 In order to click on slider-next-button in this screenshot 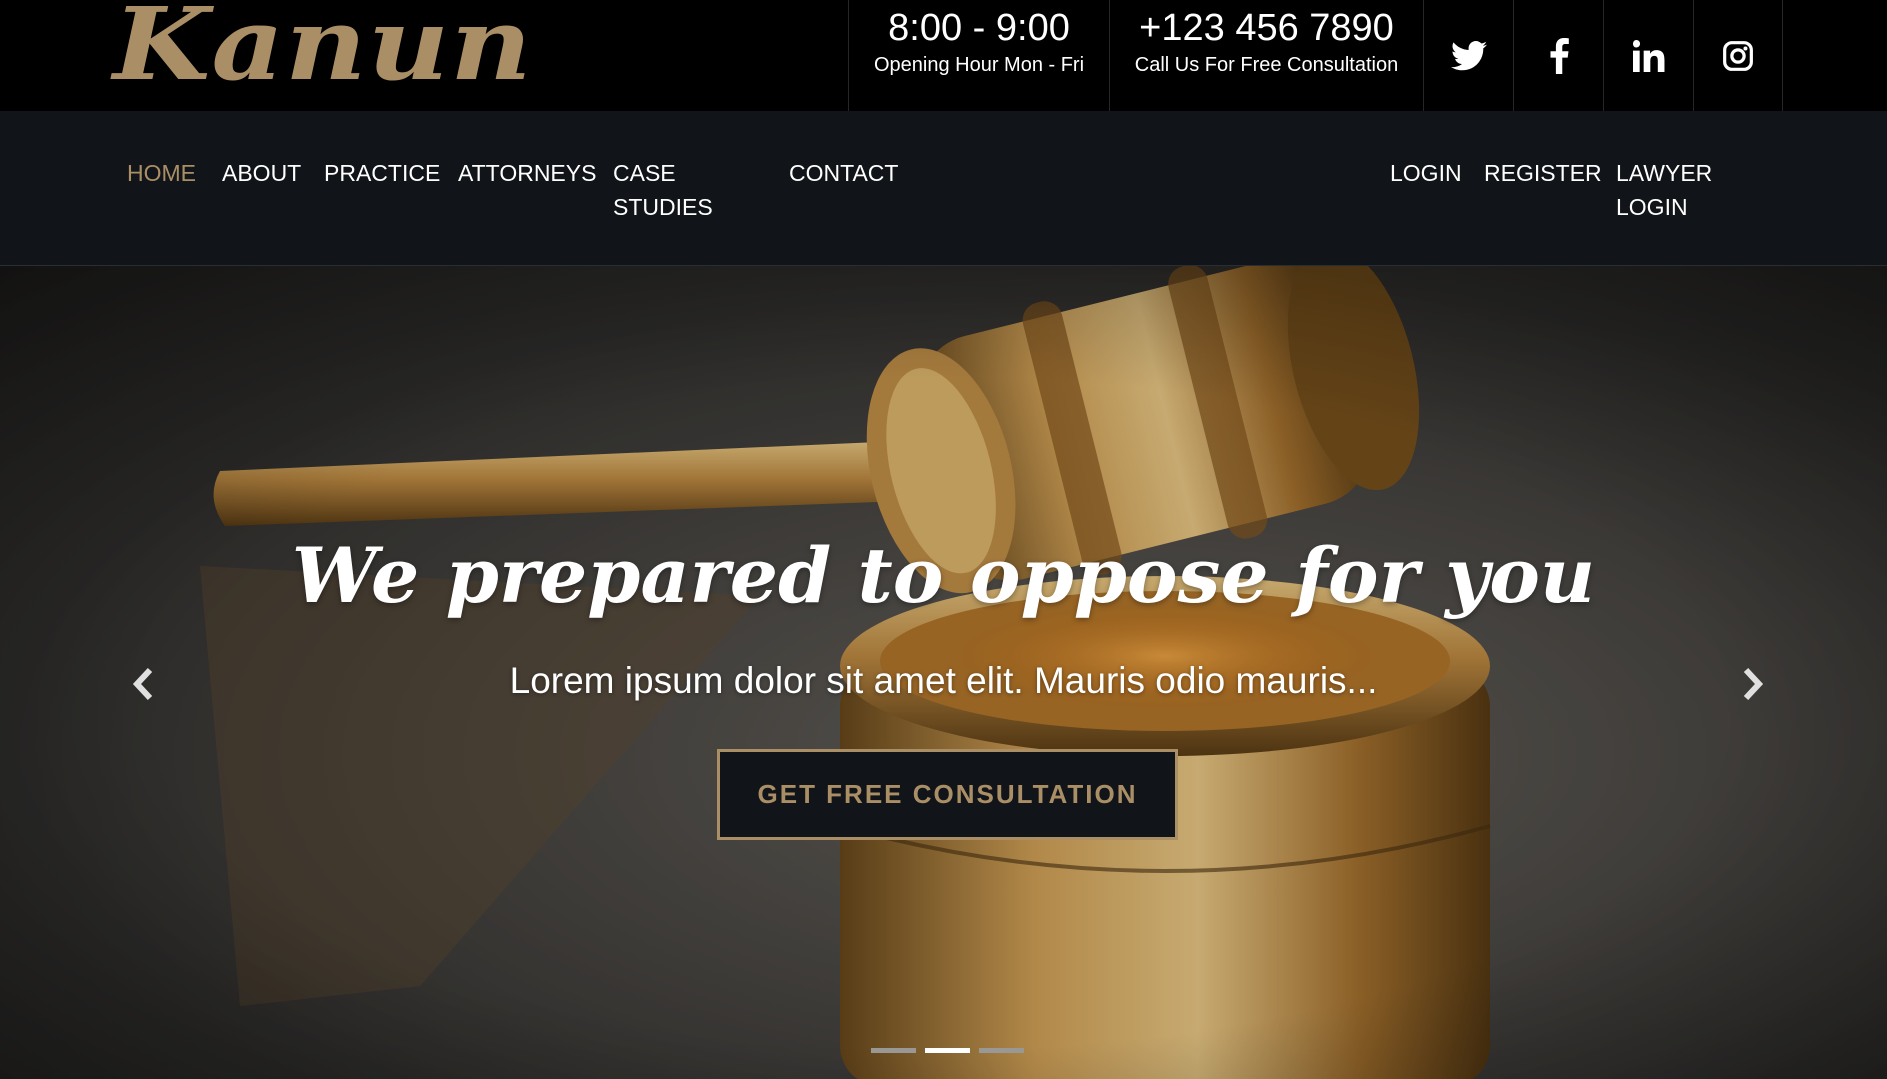, I will do `click(1753, 684)`.